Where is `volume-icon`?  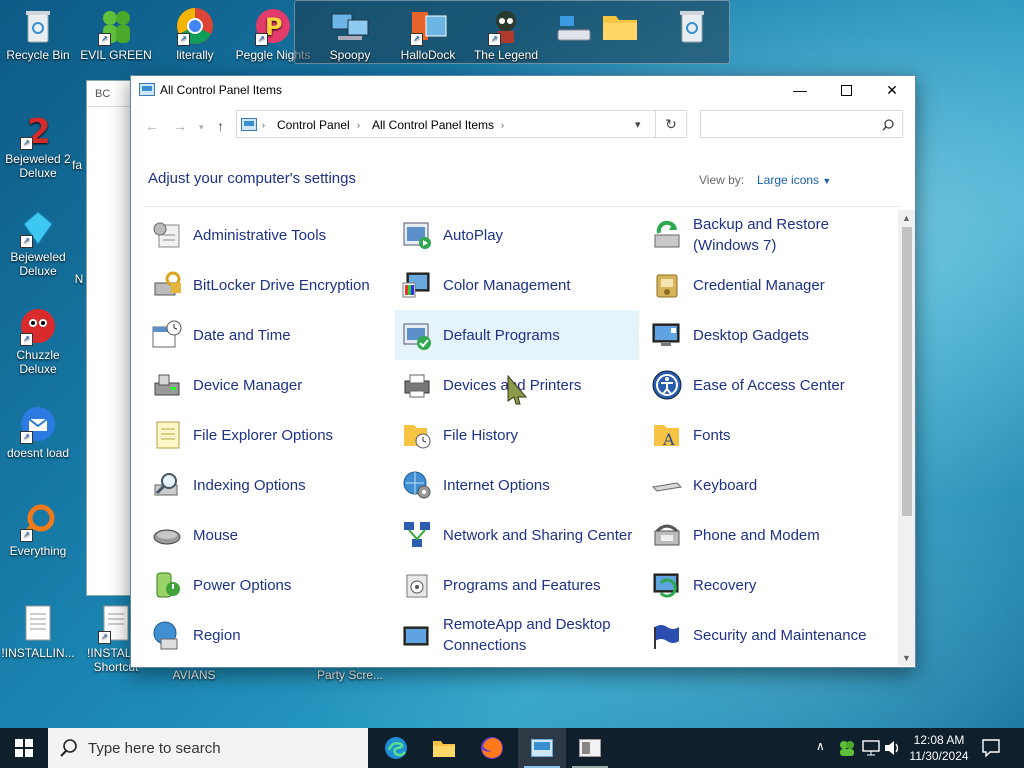 volume-icon is located at coordinates (893, 748).